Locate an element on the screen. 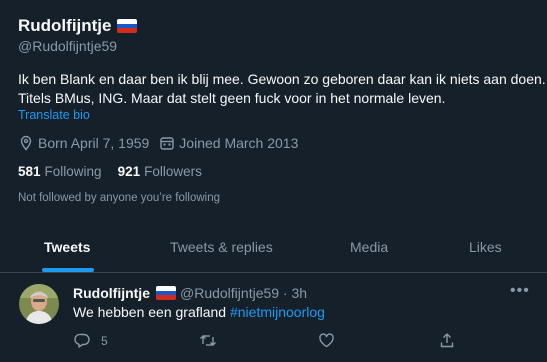 The width and height of the screenshot is (547, 362). reply-button: 5 is located at coordinates (91, 340).